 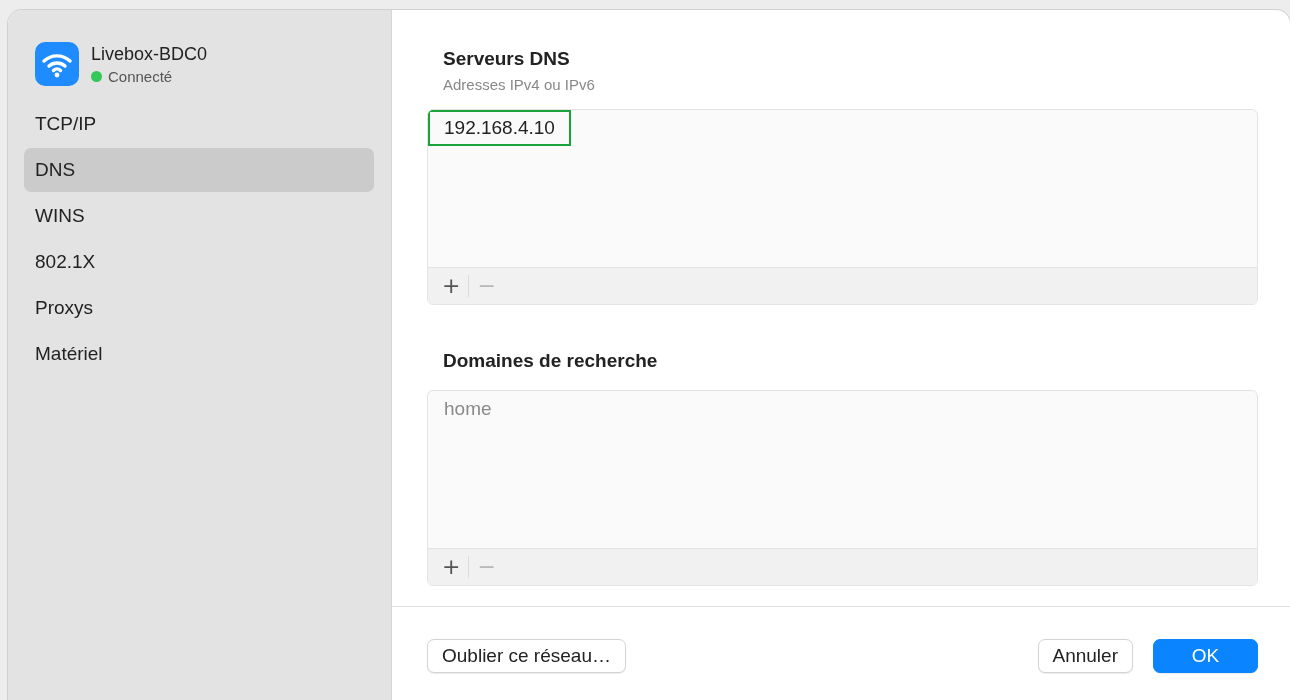 What do you see at coordinates (506, 59) in the screenshot?
I see `section-title: Serveurs DNS` at bounding box center [506, 59].